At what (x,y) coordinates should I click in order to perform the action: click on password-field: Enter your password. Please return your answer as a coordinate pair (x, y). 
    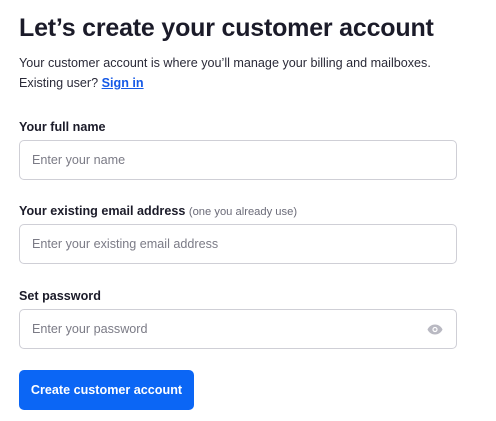
    Looking at the image, I should click on (238, 329).